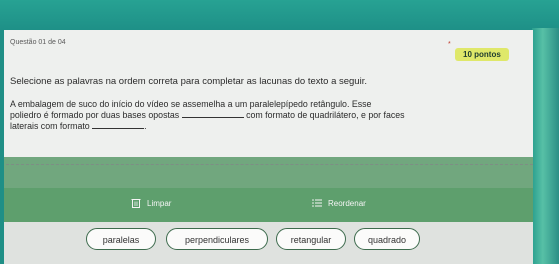 The height and width of the screenshot is (264, 559). Describe the element at coordinates (267, 125) in the screenshot. I see `text-line-3: laterais com formato .` at that location.